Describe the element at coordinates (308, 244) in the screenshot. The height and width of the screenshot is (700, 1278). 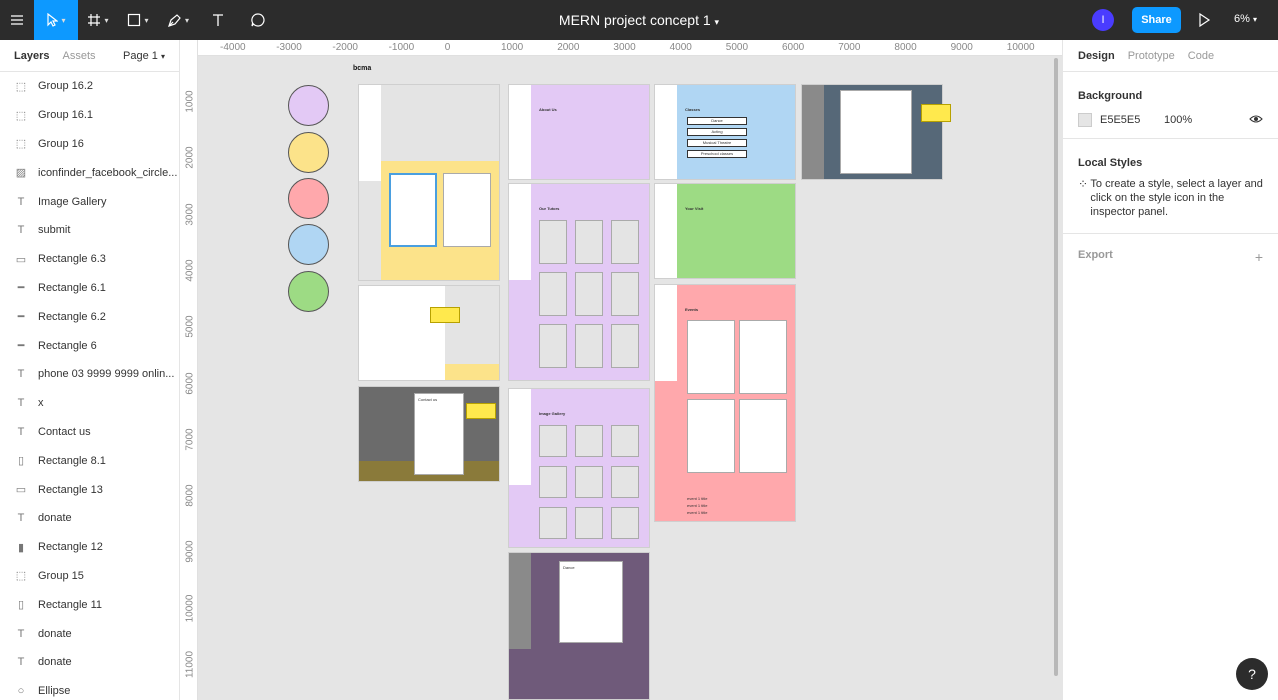
I see `palette-circle-blue` at that location.